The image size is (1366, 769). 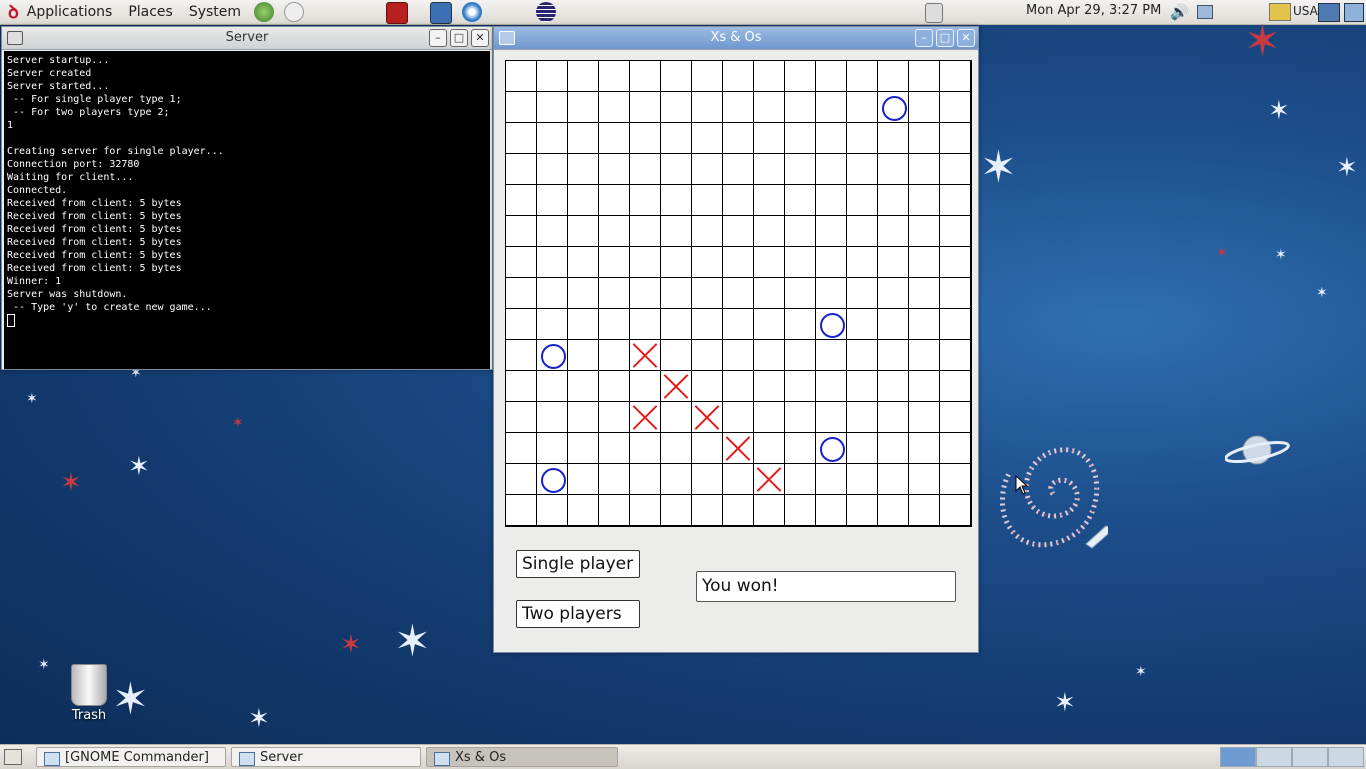 I want to click on show-desktop-button, so click(x=13, y=757).